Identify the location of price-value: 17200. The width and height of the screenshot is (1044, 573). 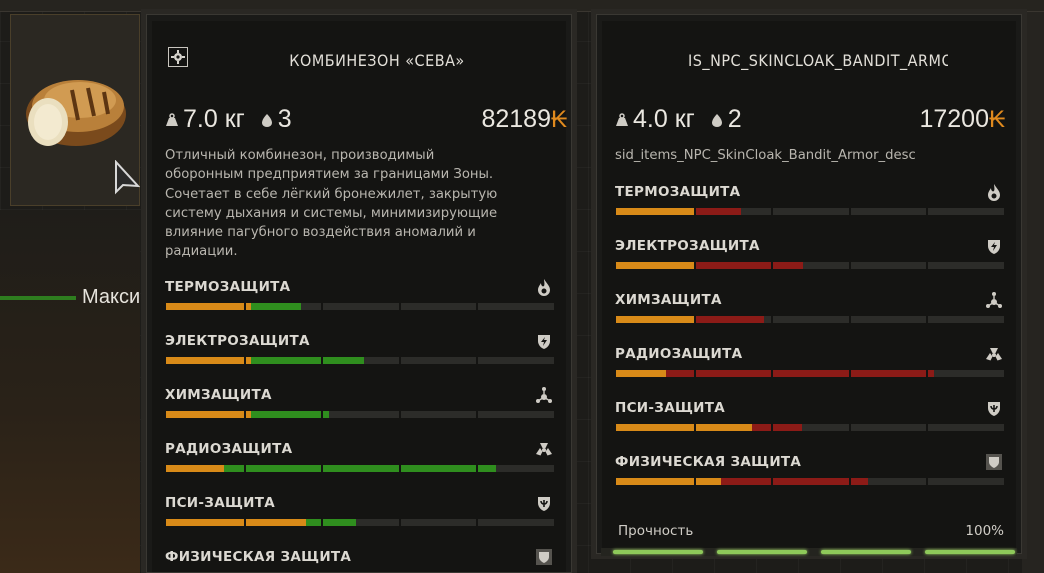
(954, 119).